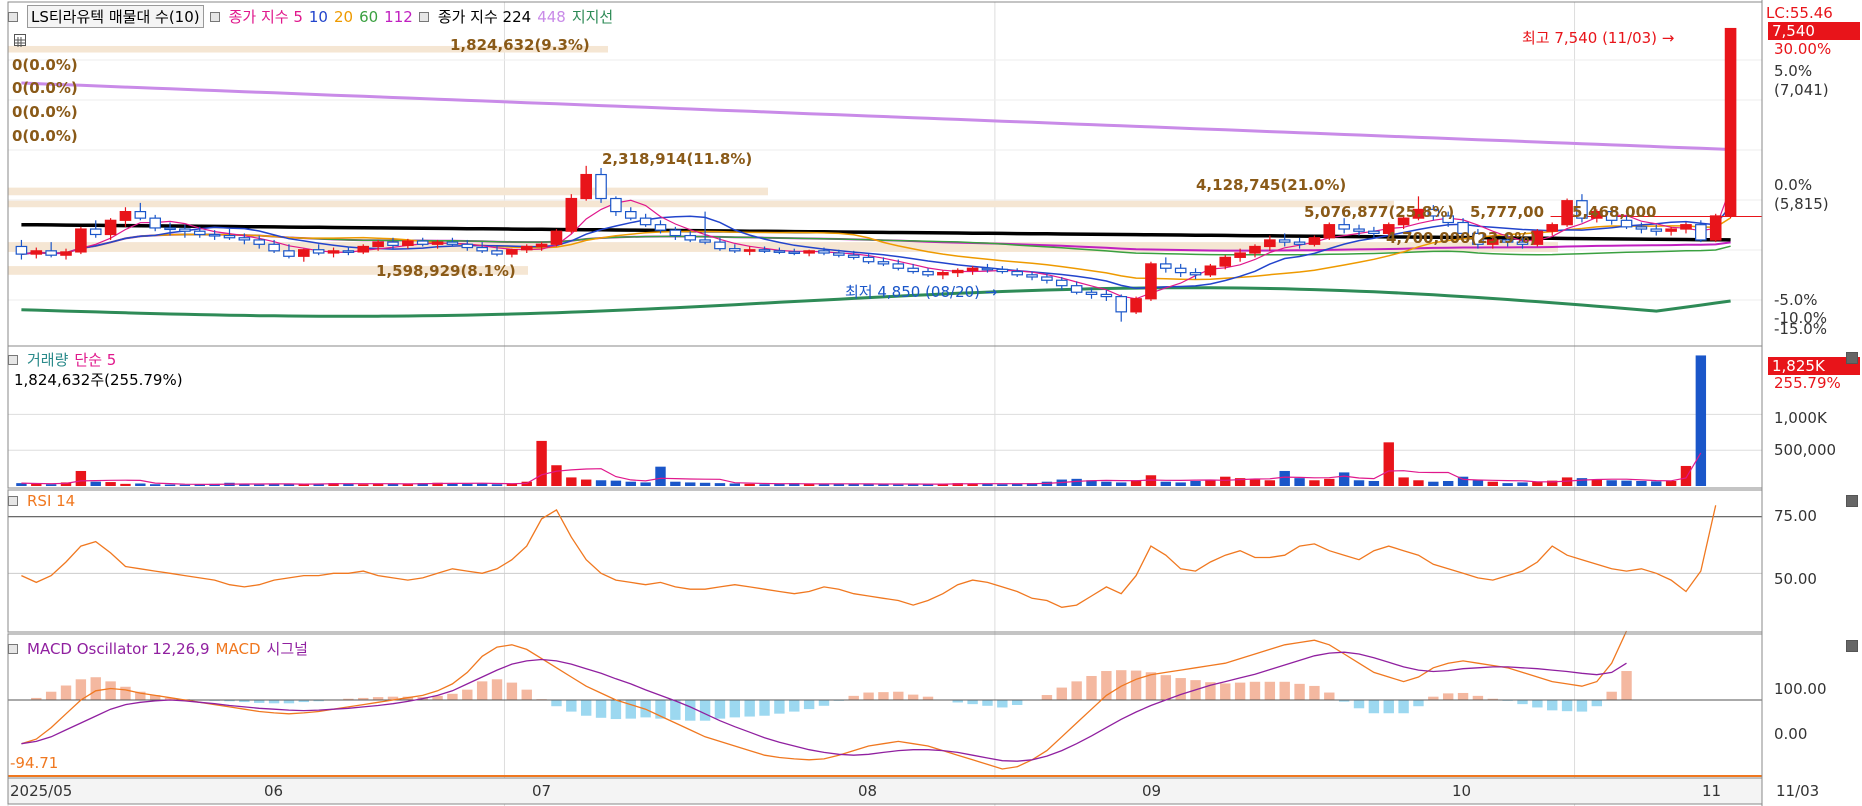 Image resolution: width=1862 pixels, height=806 pixels. Describe the element at coordinates (287, 648) in the screenshot. I see `signal-title: 시그널` at that location.